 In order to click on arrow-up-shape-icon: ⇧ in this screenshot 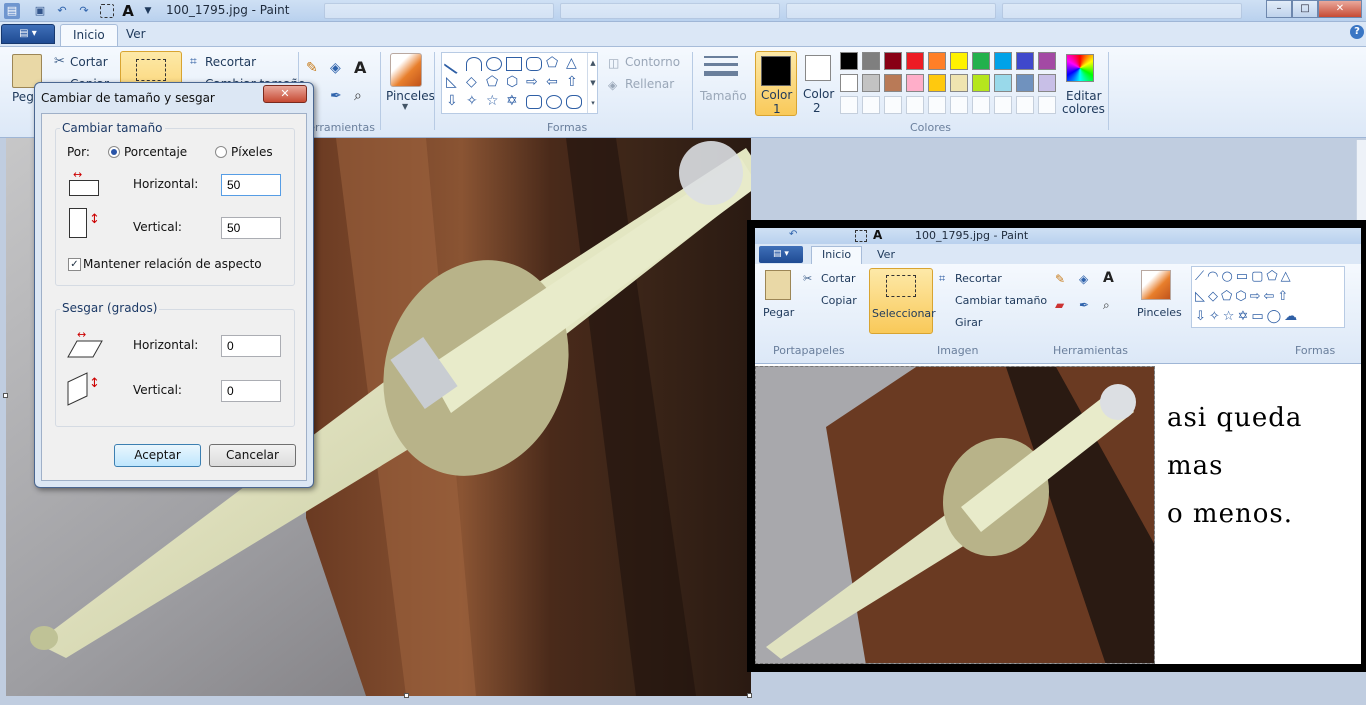, I will do `click(572, 82)`.